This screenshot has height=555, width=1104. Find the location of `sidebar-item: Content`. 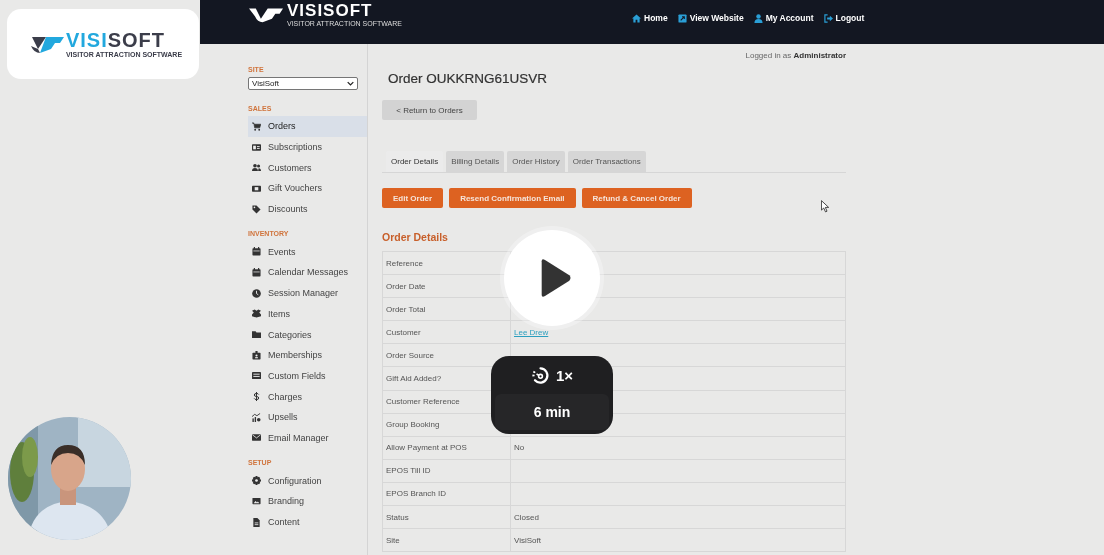

sidebar-item: Content is located at coordinates (307, 522).